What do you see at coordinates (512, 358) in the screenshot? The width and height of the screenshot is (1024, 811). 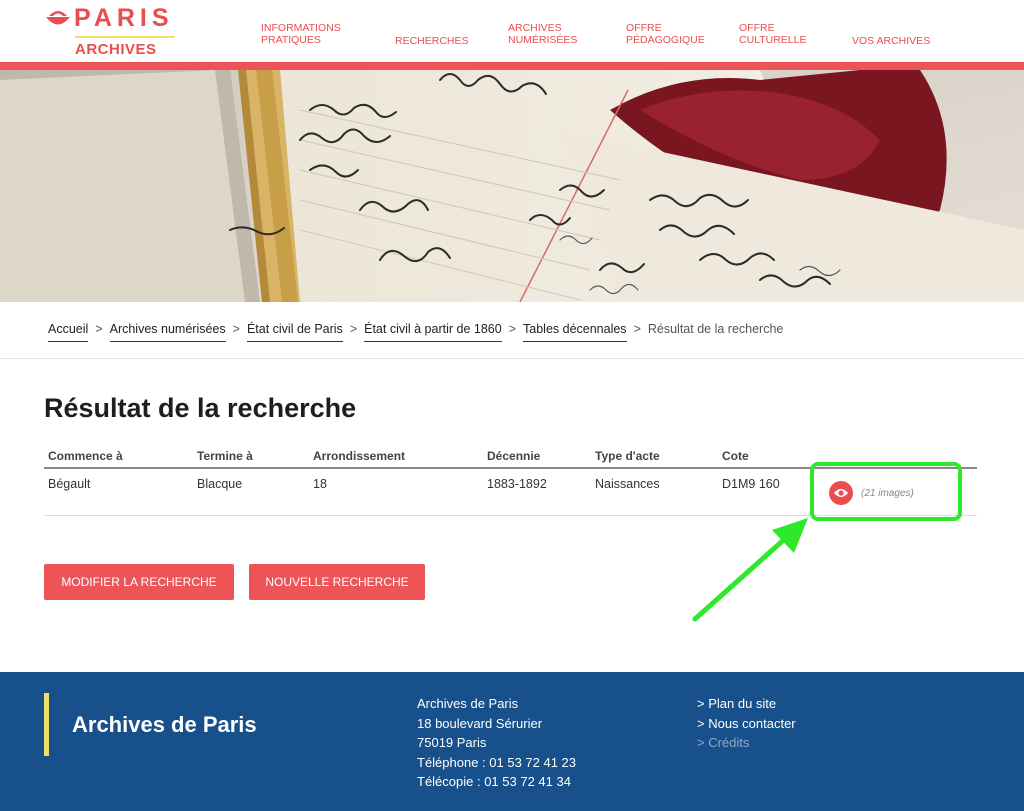 I see `breadcrumb-divider` at bounding box center [512, 358].